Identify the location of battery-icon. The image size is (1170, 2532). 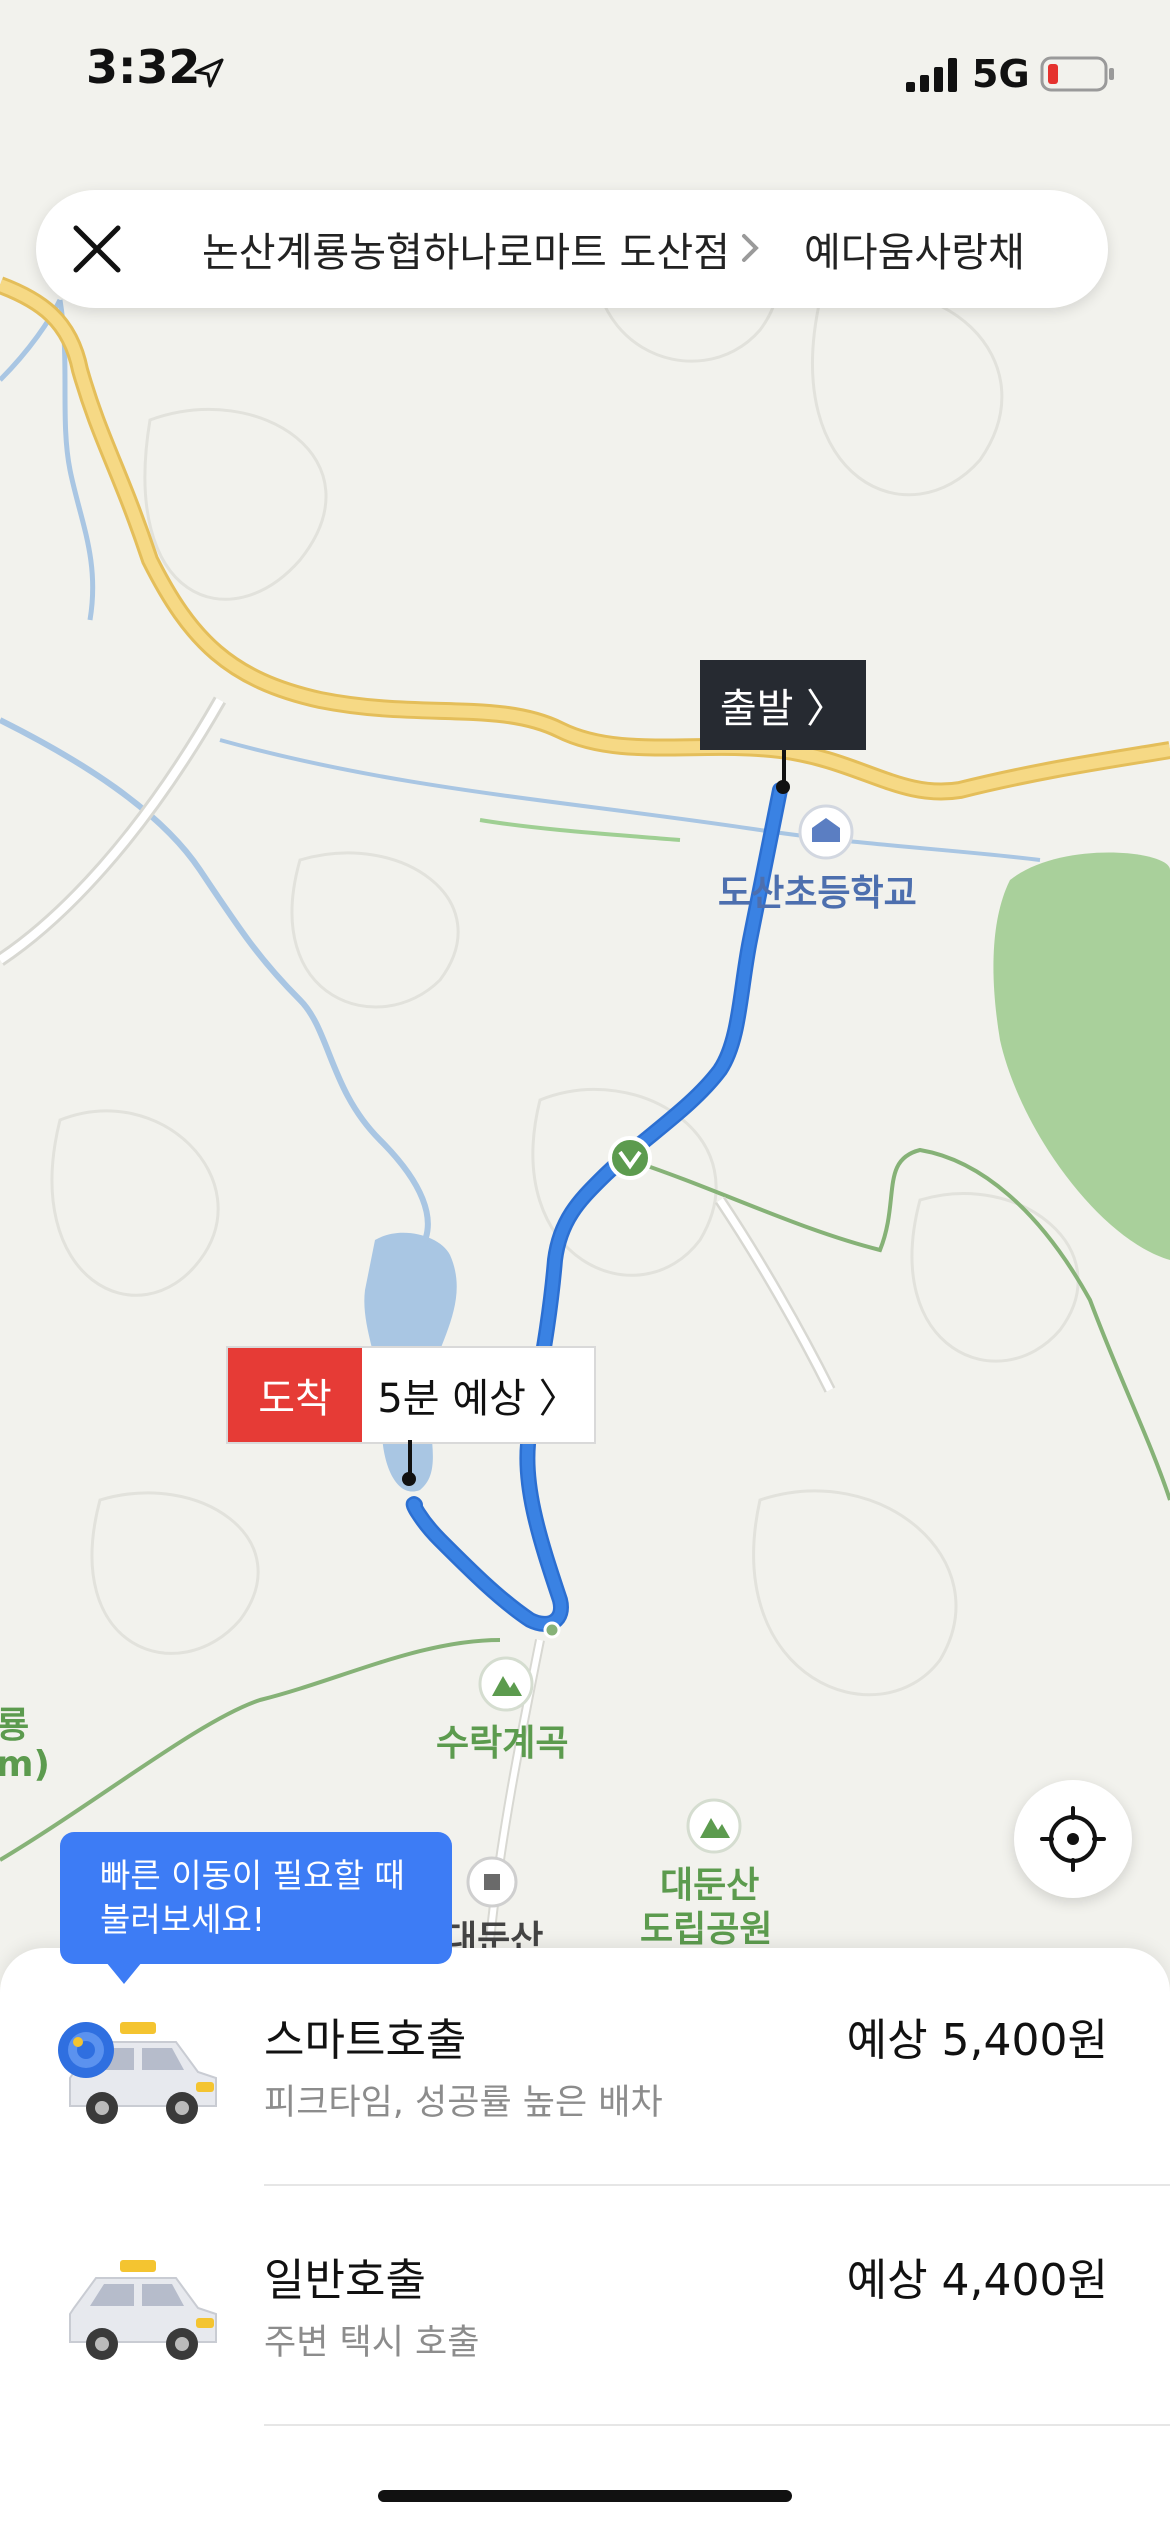
(1077, 74).